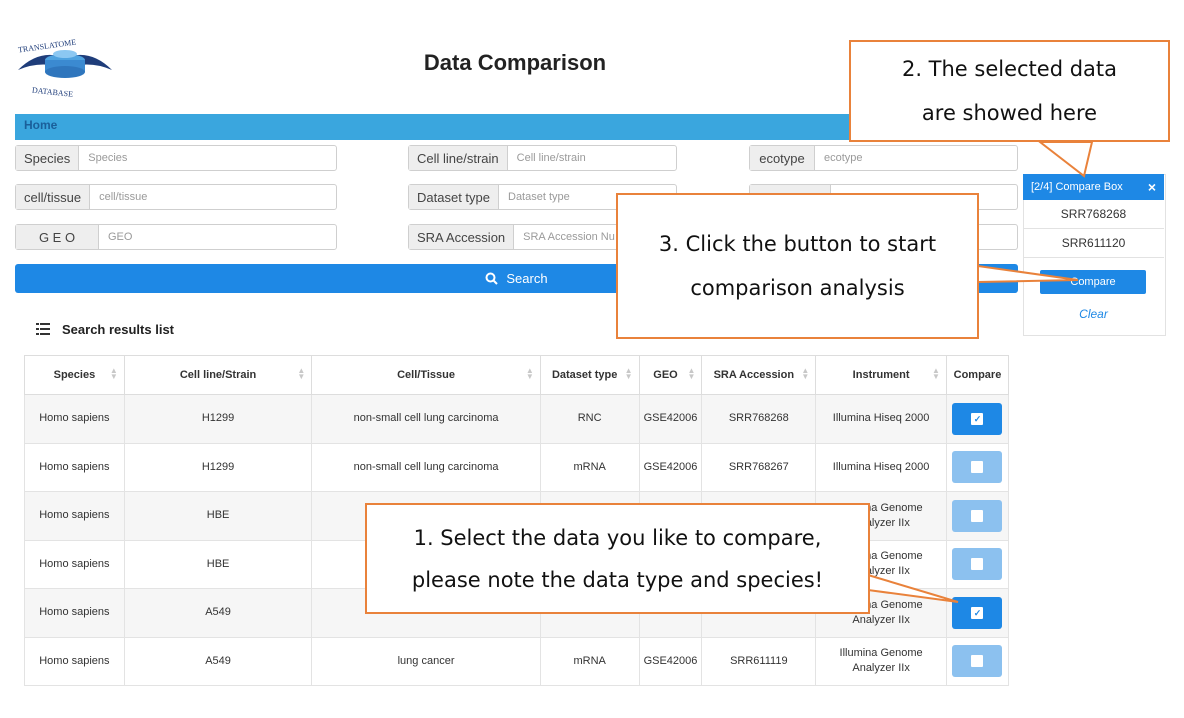 The width and height of the screenshot is (1184, 718). Describe the element at coordinates (1009, 91) in the screenshot. I see `callout-selected-data: 2. The selected data are showed here` at that location.